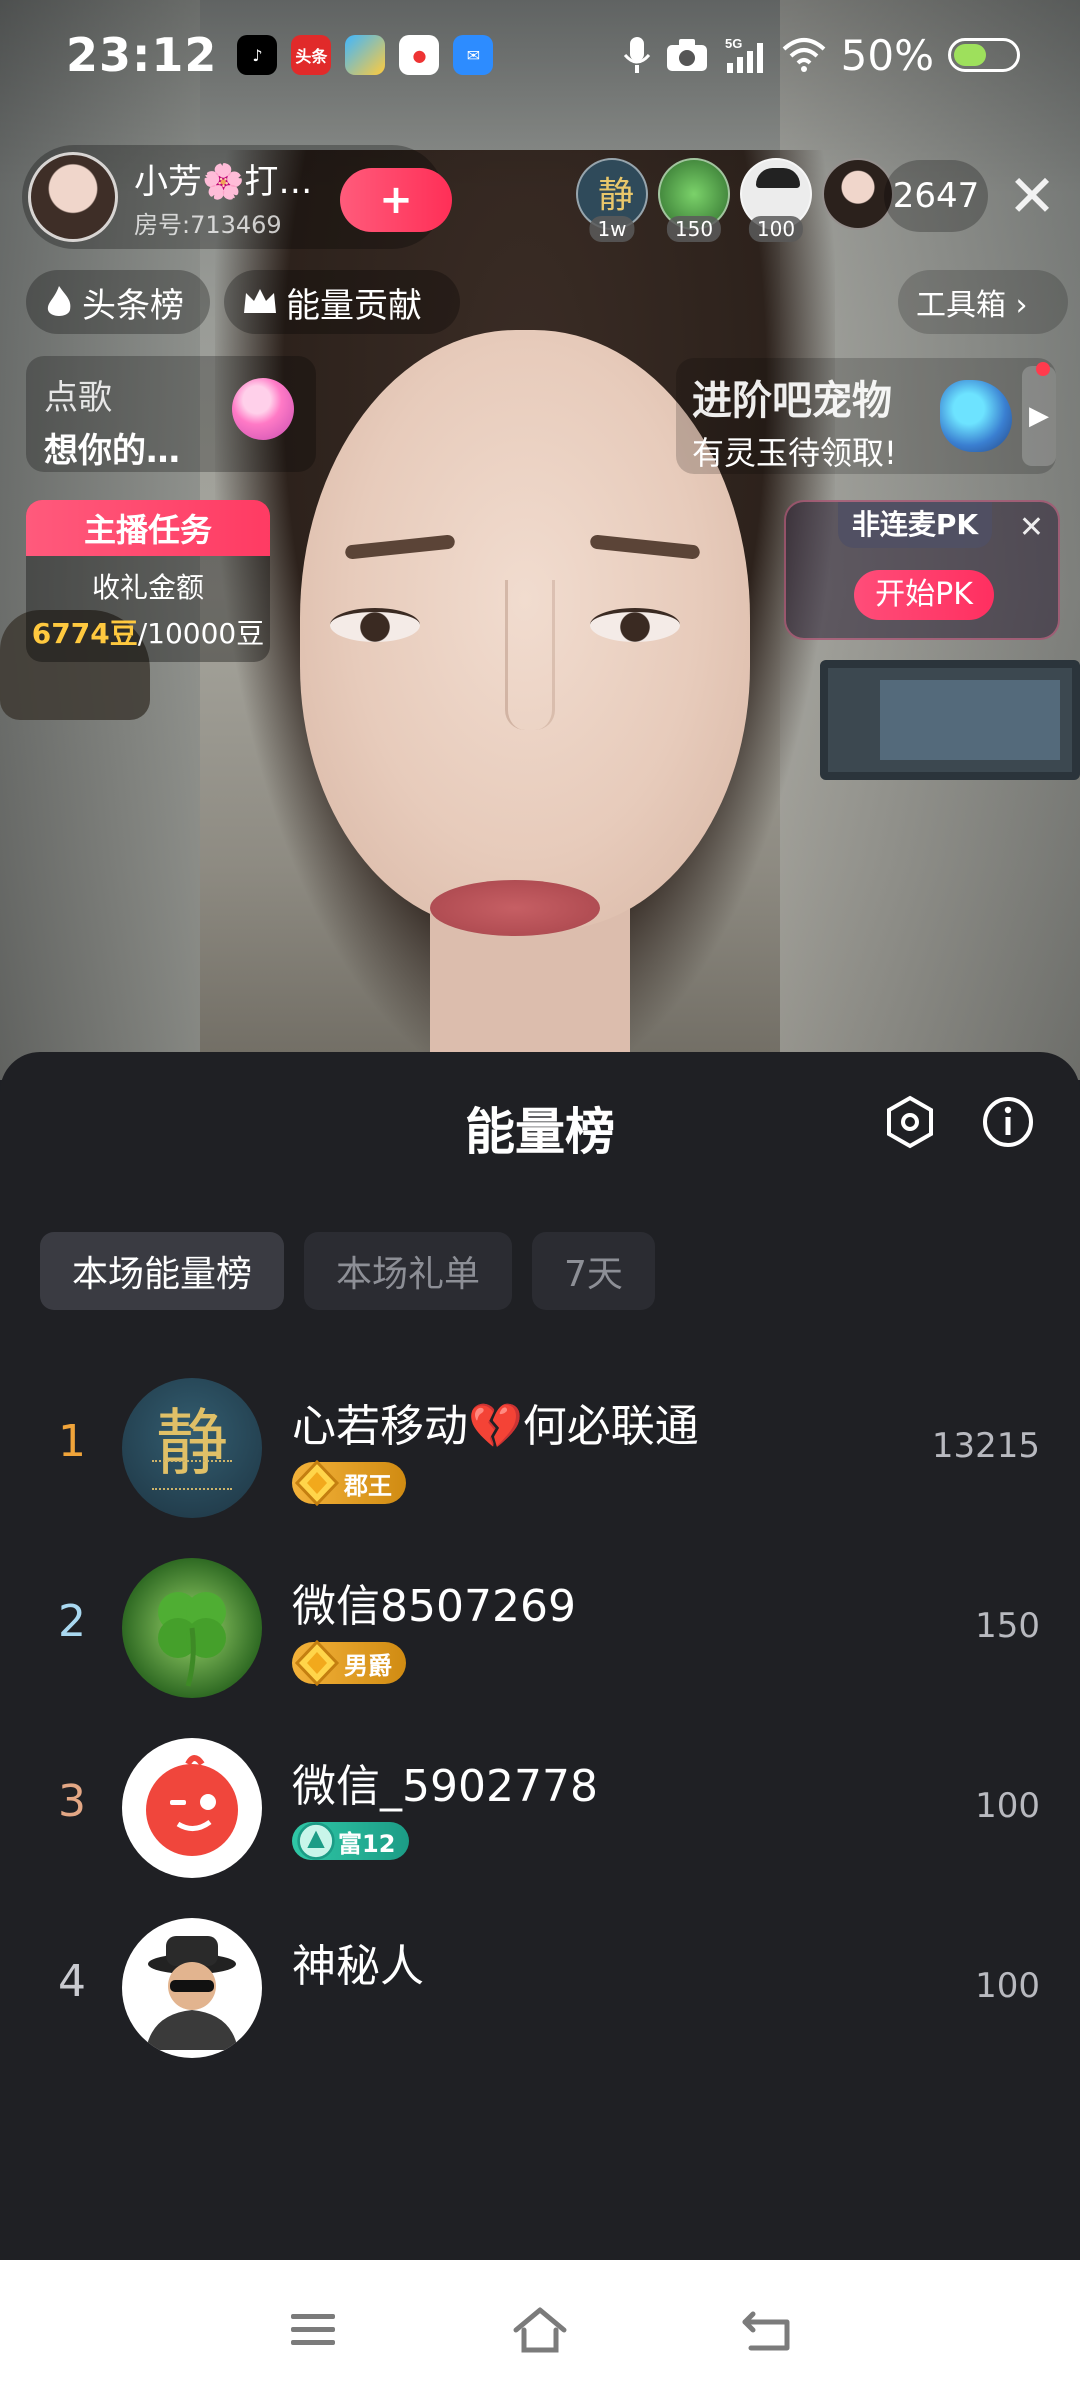 This screenshot has height=2400, width=1080. What do you see at coordinates (72, 1621) in the screenshot?
I see `rank-number: 2` at bounding box center [72, 1621].